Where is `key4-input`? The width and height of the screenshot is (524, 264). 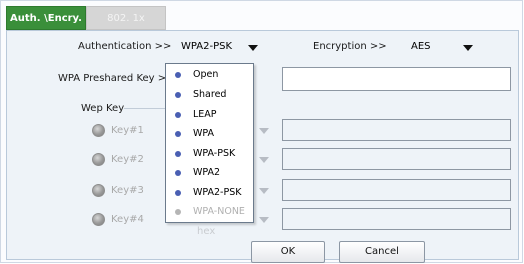 key4-input is located at coordinates (396, 219).